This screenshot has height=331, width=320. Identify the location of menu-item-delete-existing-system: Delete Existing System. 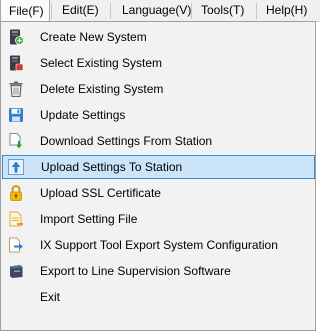
(158, 89).